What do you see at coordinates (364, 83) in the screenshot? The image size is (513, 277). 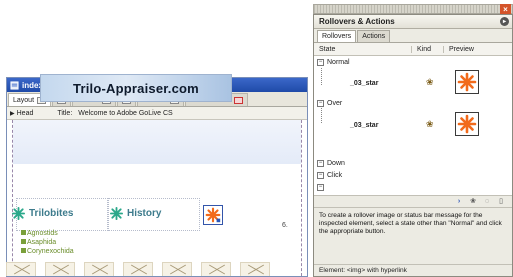 I see `state-normal-element: _03_star` at bounding box center [364, 83].